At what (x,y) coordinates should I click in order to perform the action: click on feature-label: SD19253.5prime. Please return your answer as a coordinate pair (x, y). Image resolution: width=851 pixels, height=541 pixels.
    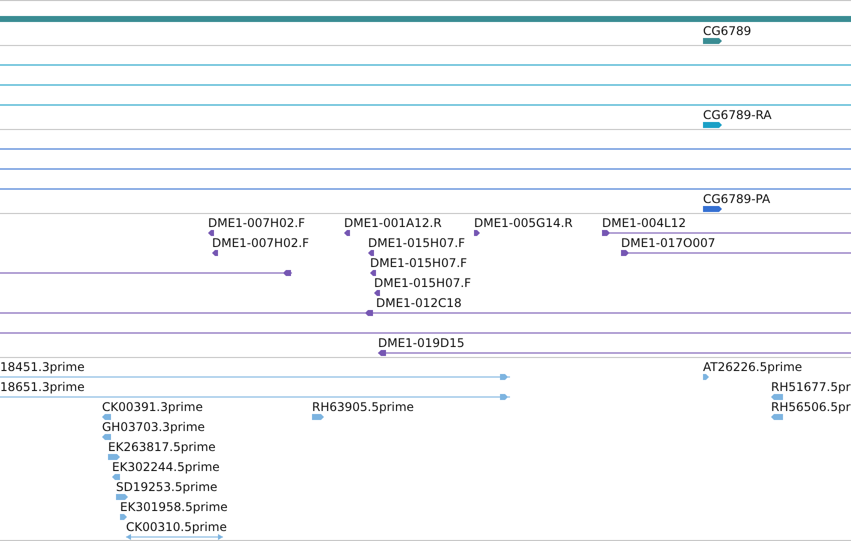
    Looking at the image, I should click on (167, 487).